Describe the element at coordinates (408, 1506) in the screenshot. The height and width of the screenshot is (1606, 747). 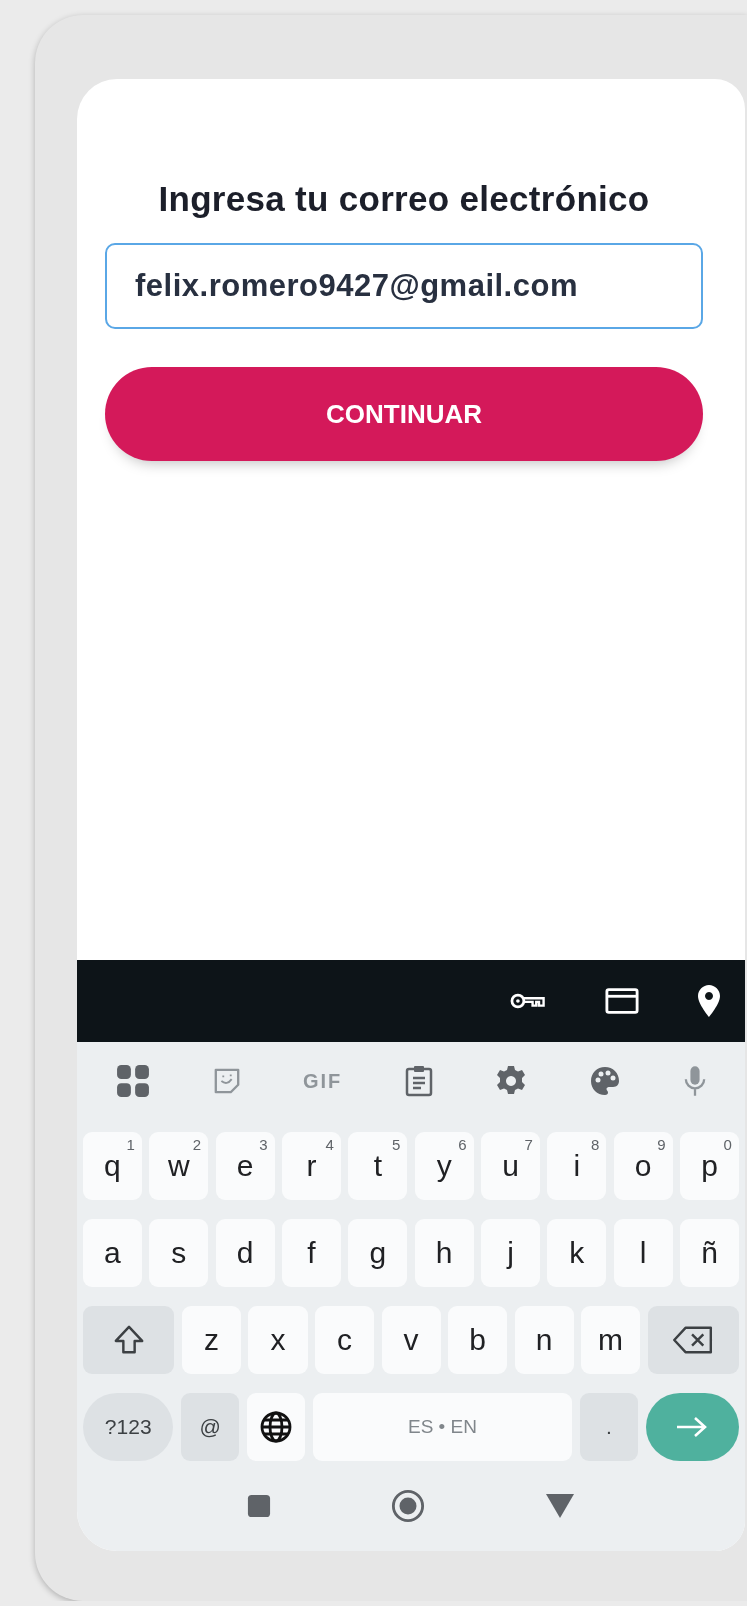
I see `home-icon` at that location.